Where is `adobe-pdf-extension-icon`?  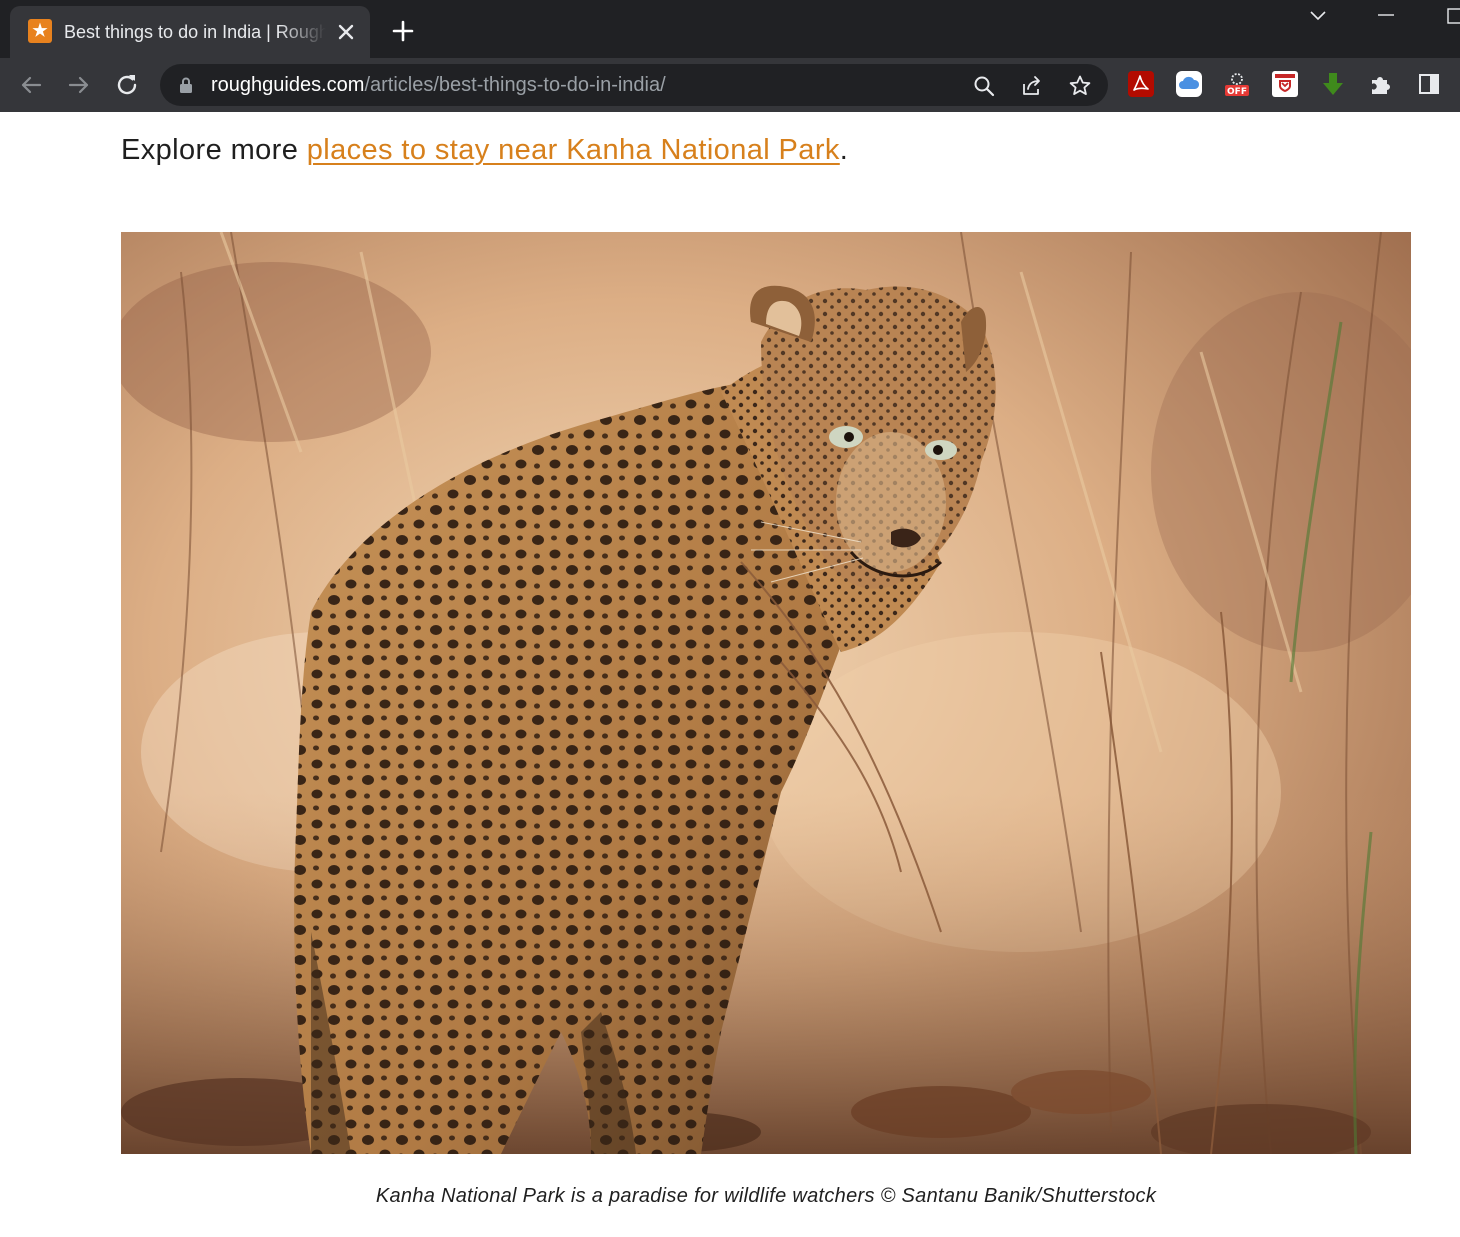 adobe-pdf-extension-icon is located at coordinates (1141, 84).